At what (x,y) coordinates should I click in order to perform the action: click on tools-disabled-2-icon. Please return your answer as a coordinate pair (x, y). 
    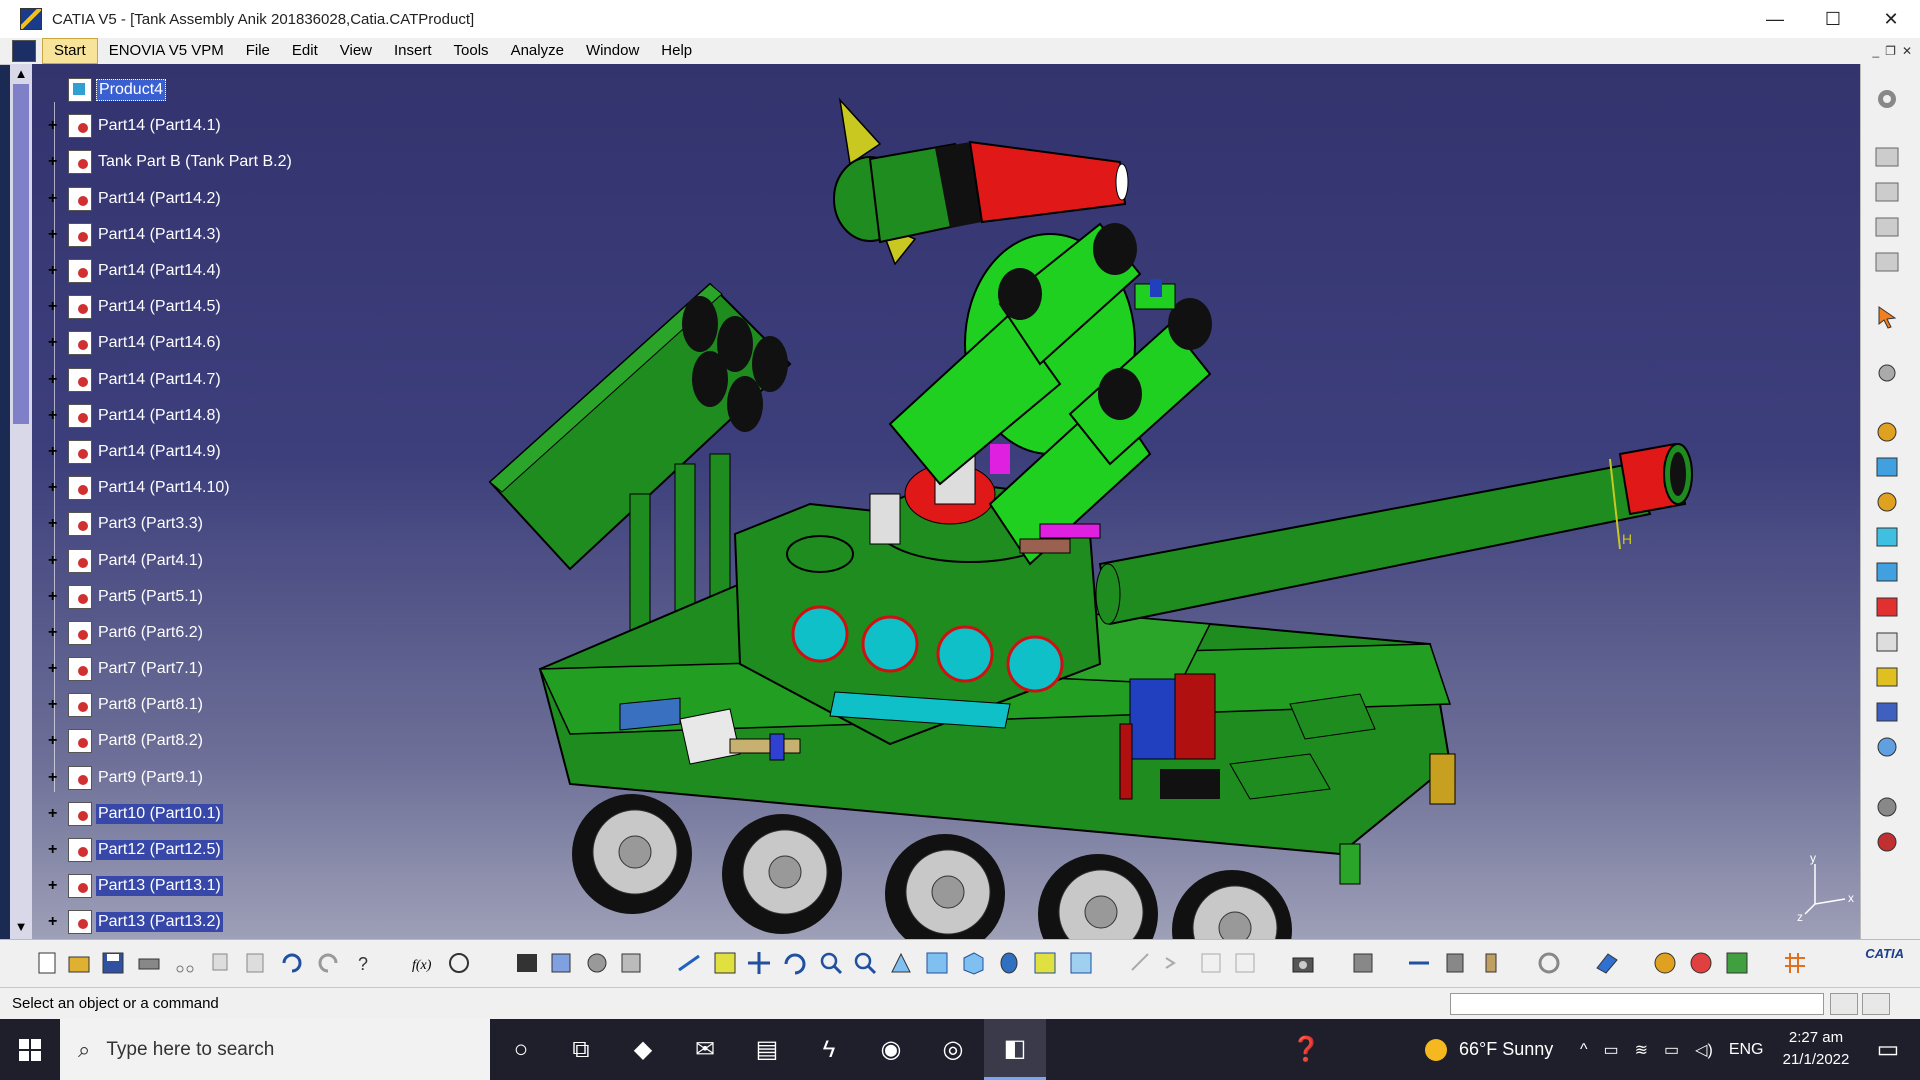
    Looking at the image, I should click on (1175, 963).